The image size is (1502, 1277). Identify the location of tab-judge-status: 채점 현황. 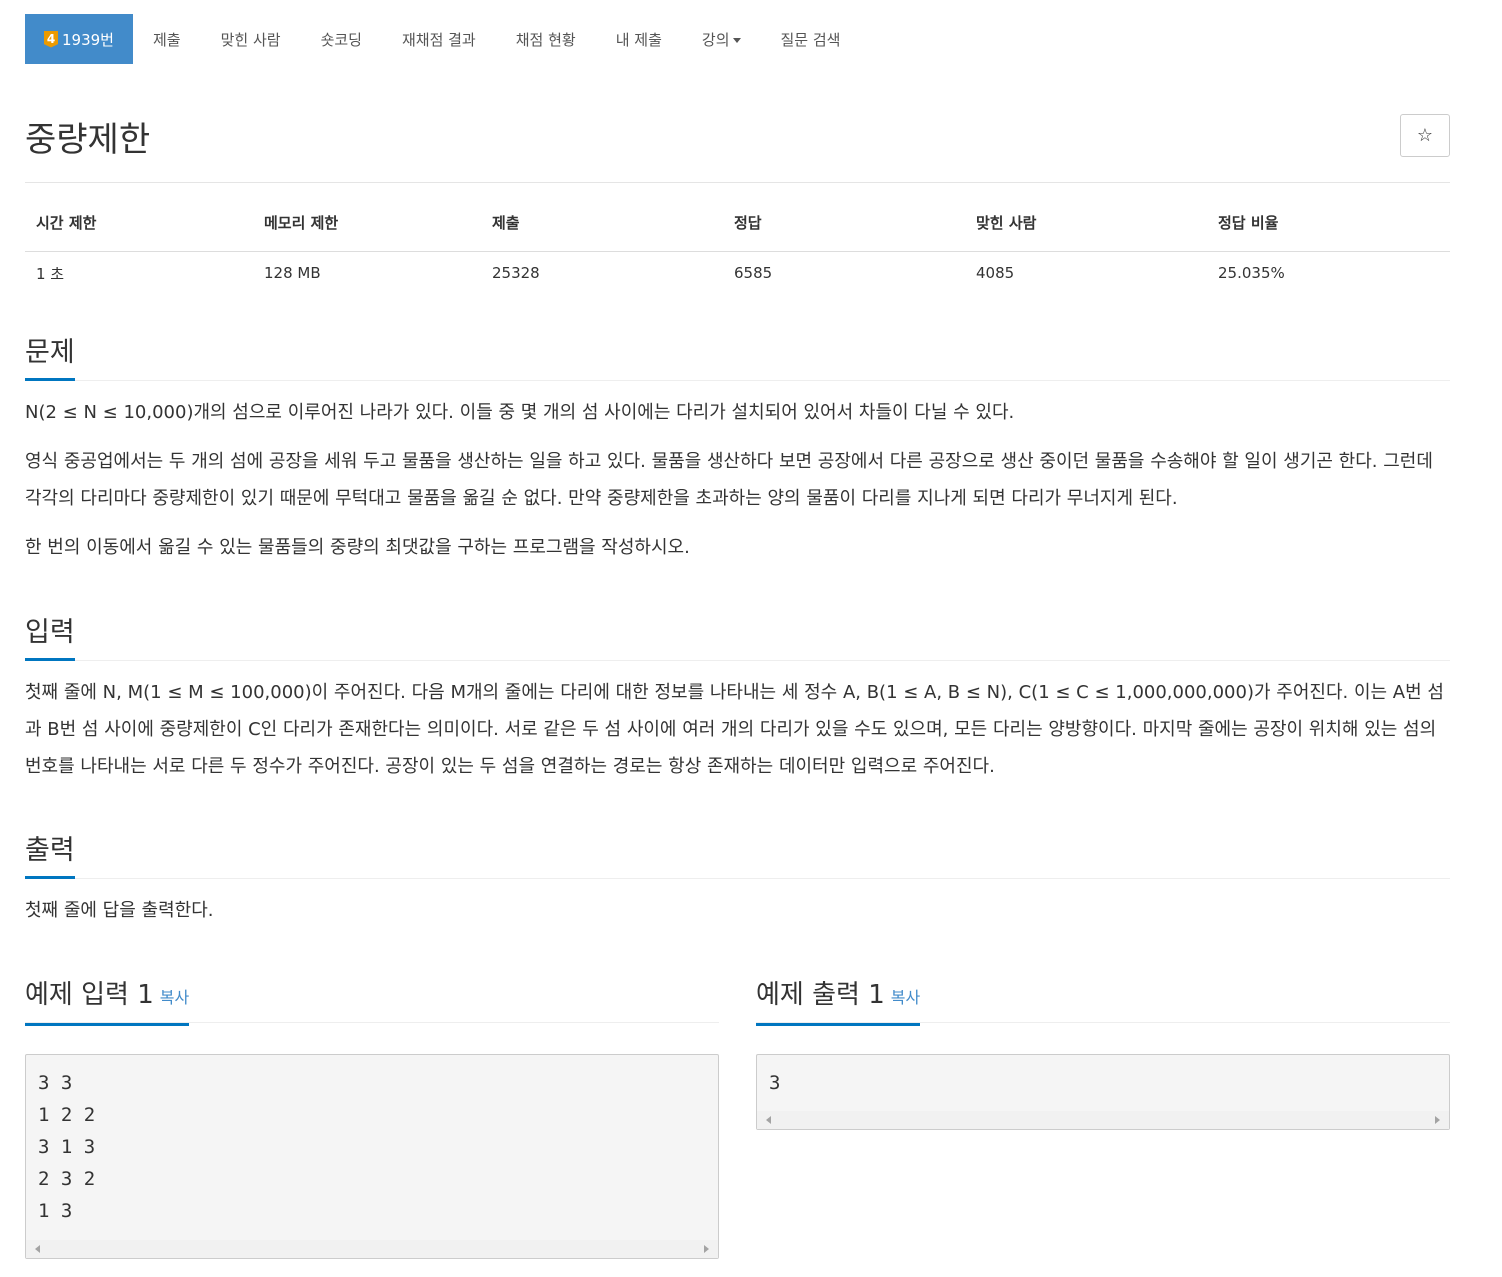
(546, 39).